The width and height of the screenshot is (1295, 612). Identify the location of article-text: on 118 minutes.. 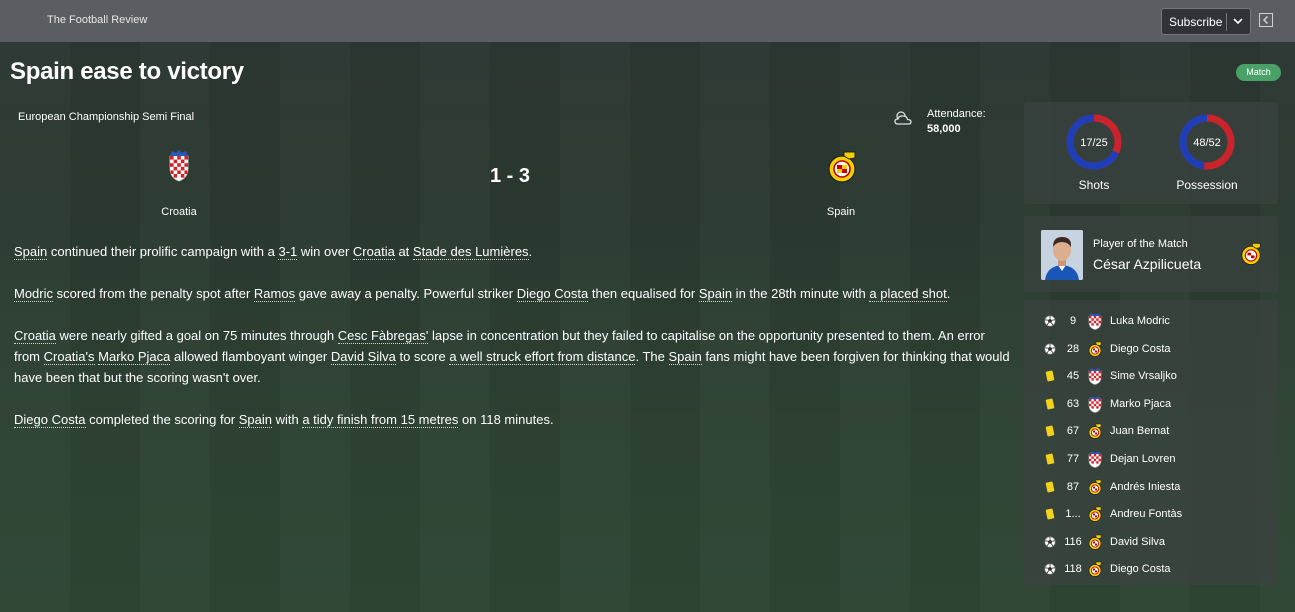
(506, 419).